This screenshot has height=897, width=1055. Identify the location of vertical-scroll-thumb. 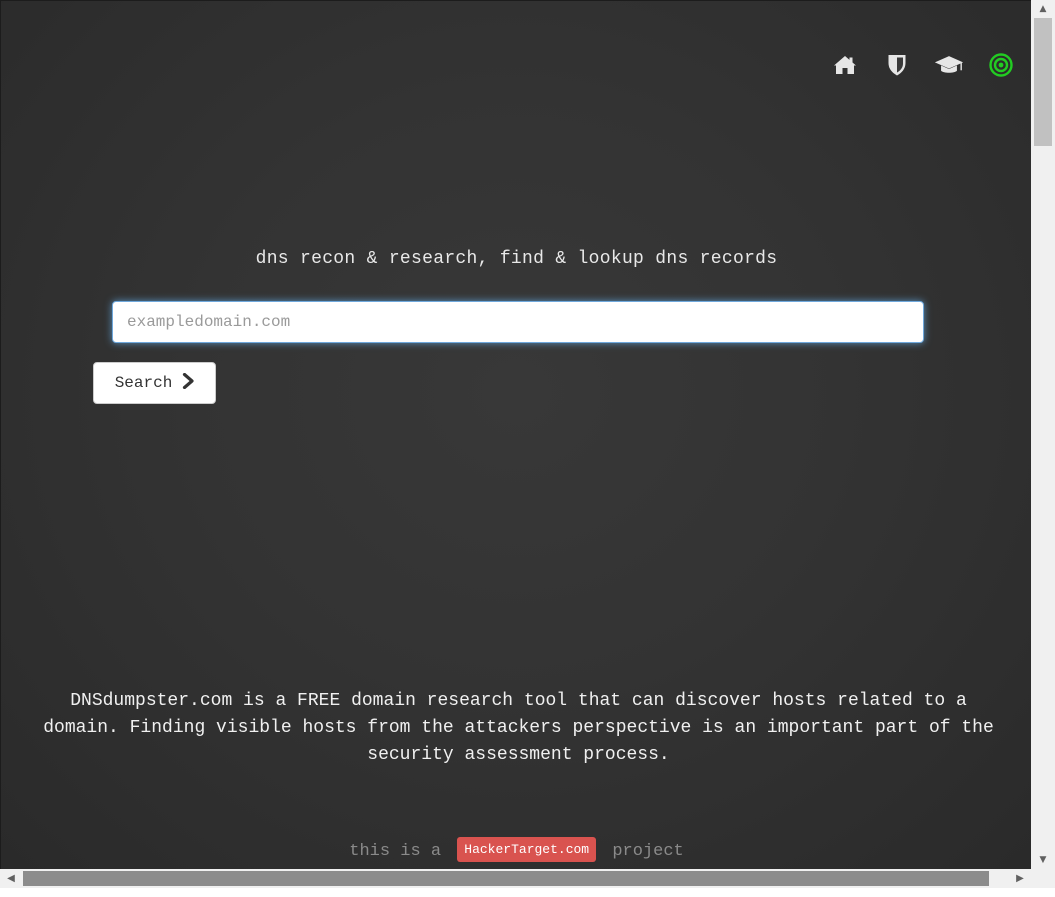
(1043, 82).